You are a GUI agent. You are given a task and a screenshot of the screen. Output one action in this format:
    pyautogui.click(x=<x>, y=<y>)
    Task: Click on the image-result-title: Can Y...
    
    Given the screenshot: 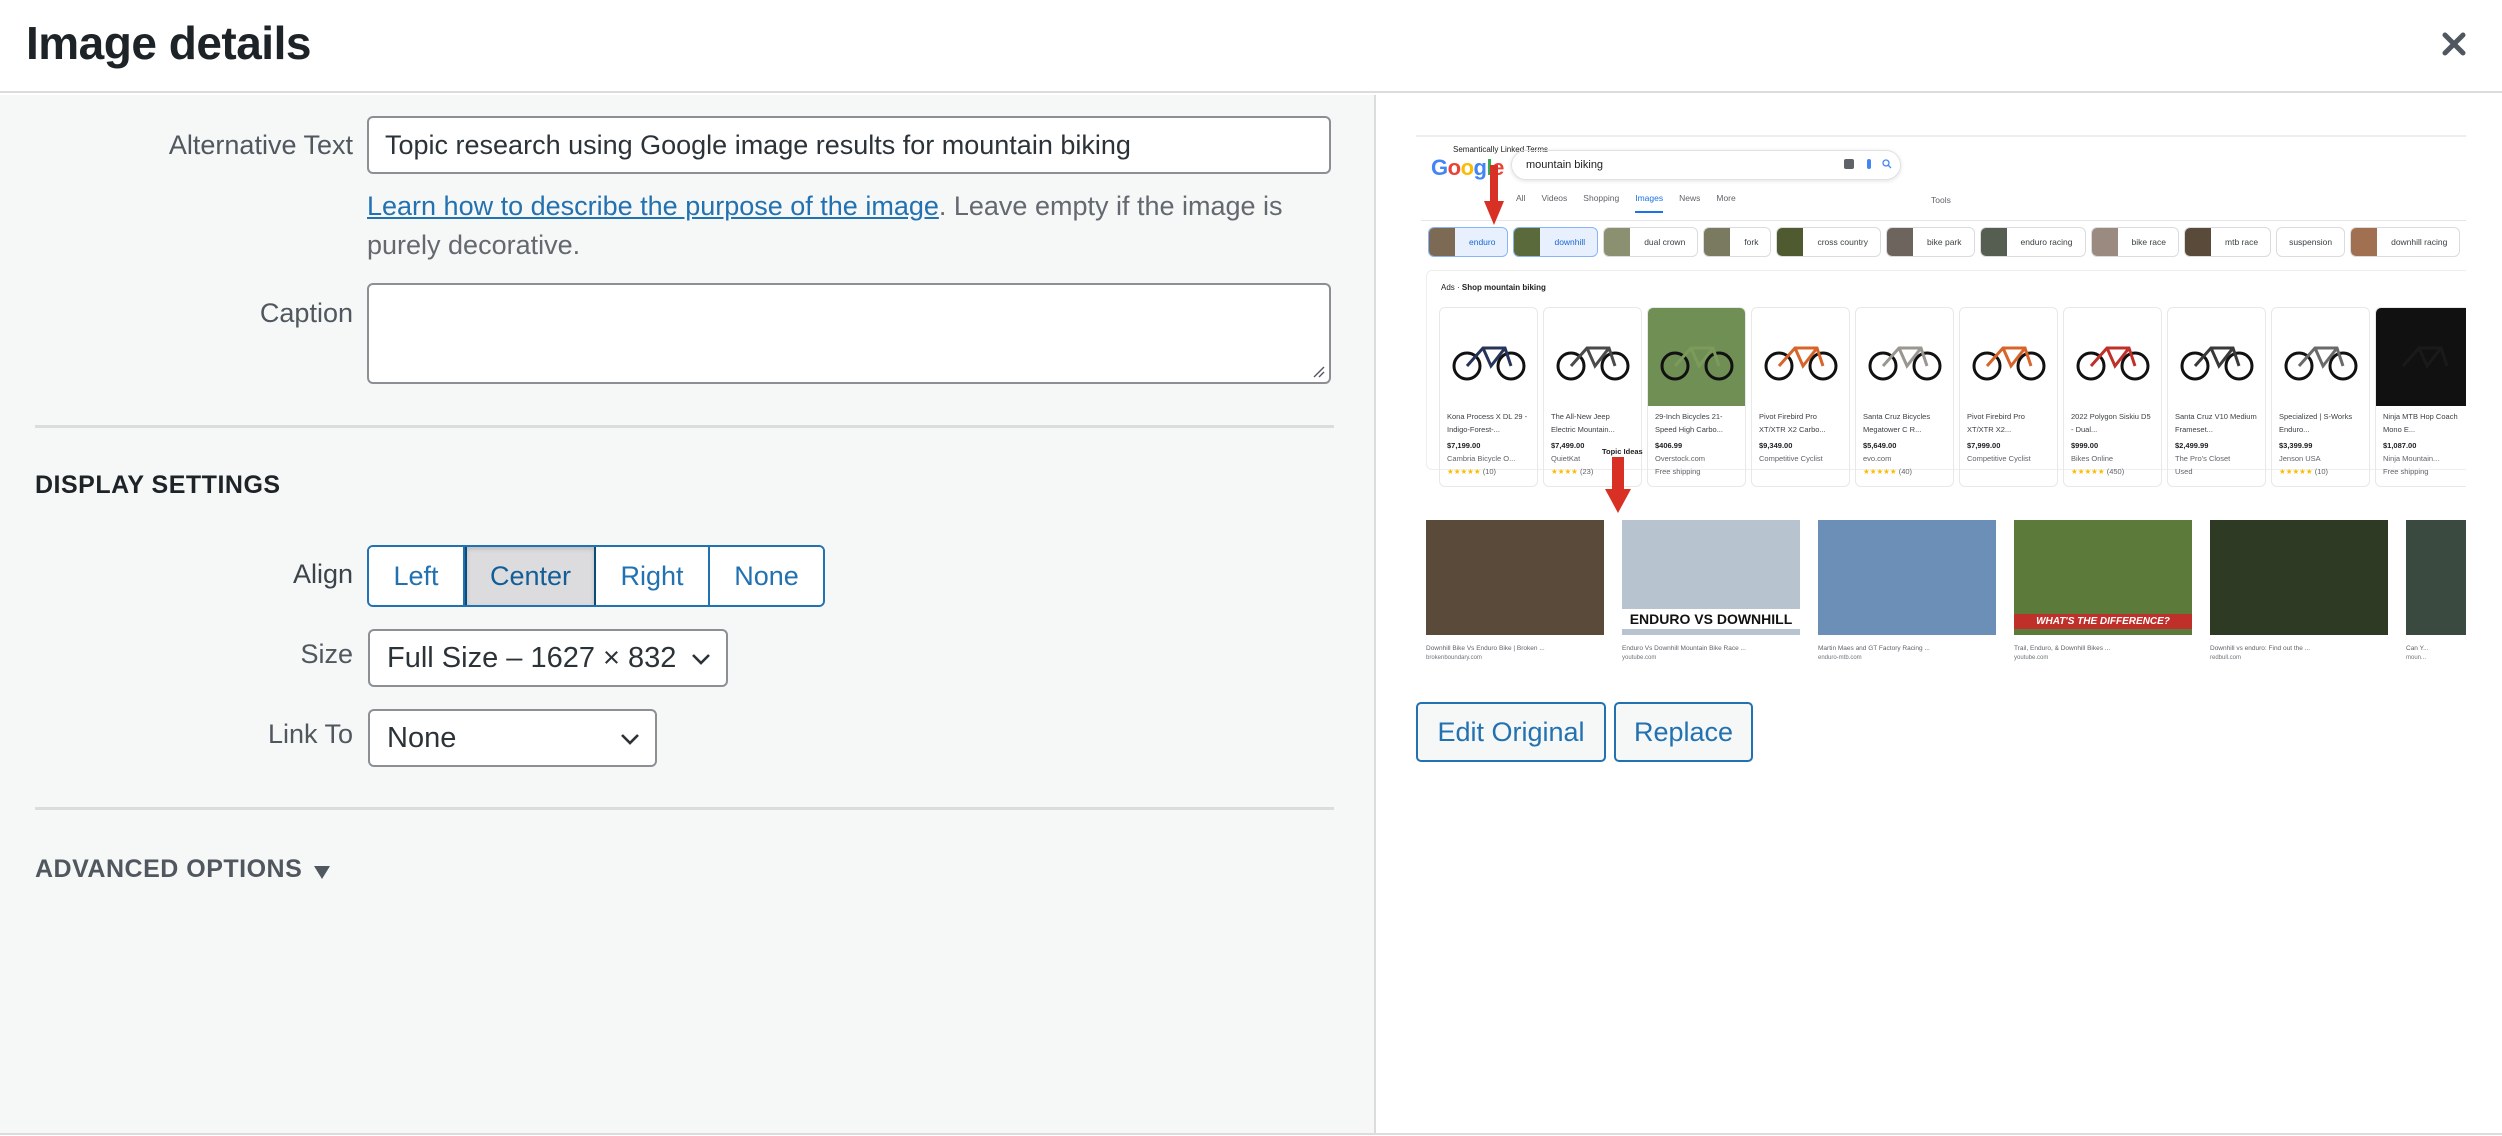 What is the action you would take?
    pyautogui.click(x=2417, y=648)
    